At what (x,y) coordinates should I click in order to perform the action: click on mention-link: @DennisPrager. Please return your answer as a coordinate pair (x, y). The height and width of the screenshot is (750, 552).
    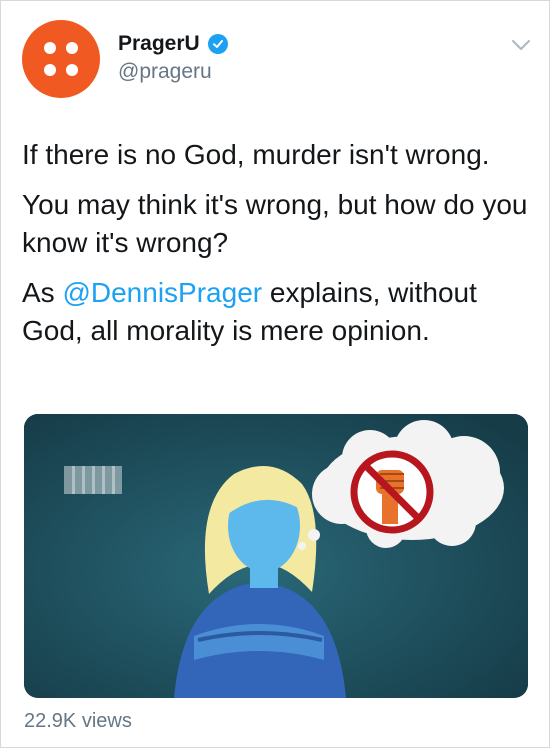
    Looking at the image, I should click on (162, 292).